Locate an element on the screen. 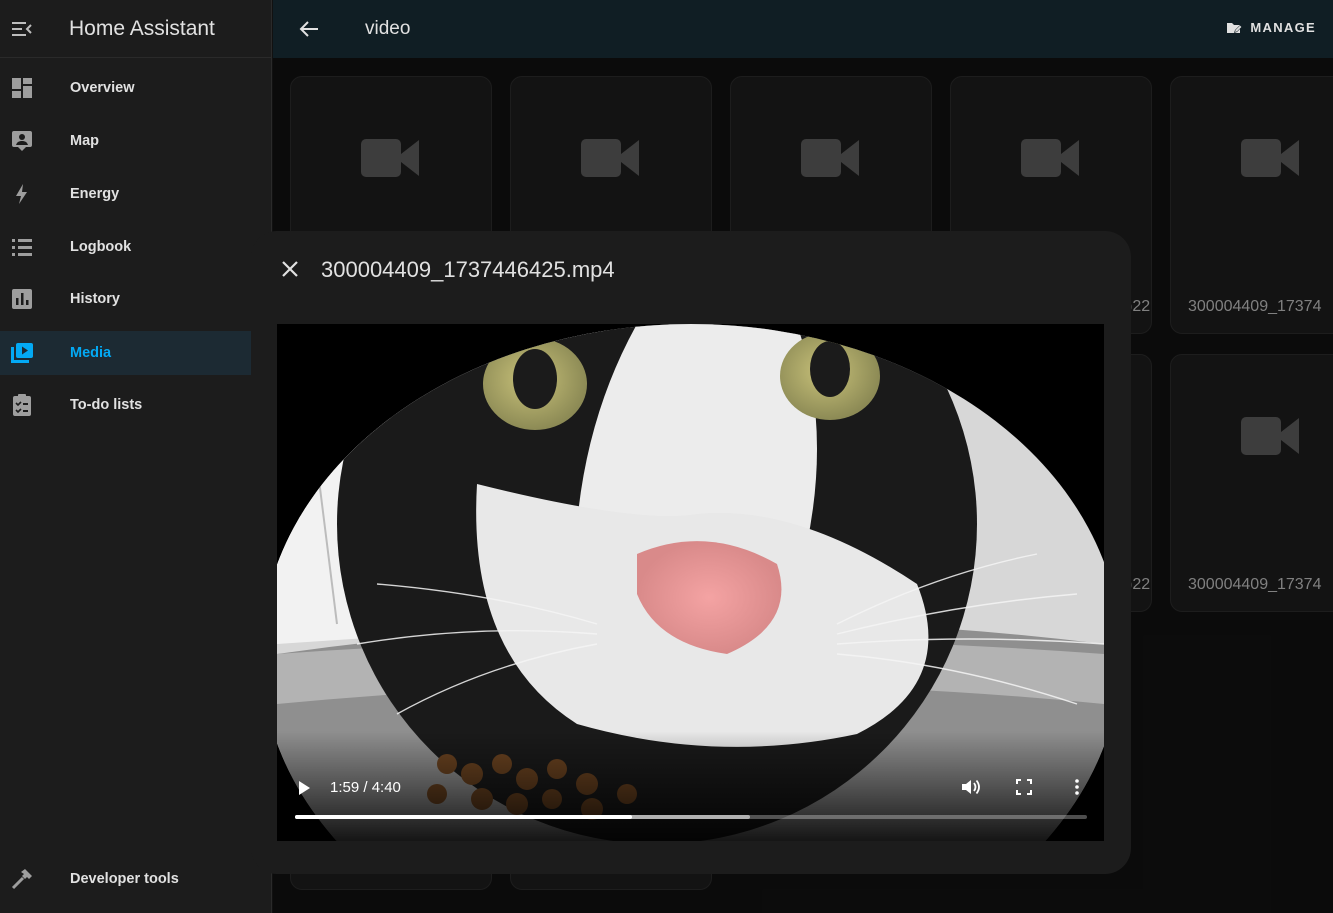 Image resolution: width=1333 pixels, height=913 pixels. manage-label: MANAGE is located at coordinates (1283, 27).